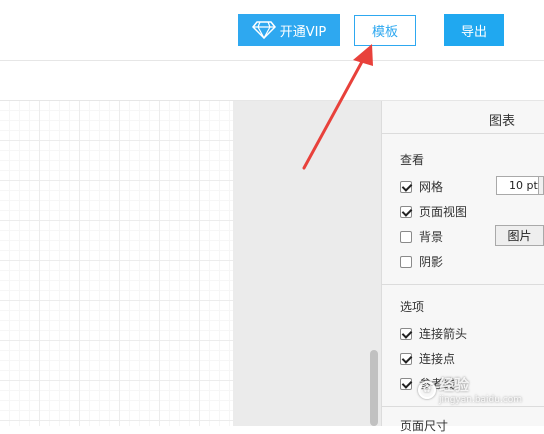 Image resolution: width=544 pixels, height=434 pixels. Describe the element at coordinates (518, 185) in the screenshot. I see `grid-size-input: 10 pt` at that location.